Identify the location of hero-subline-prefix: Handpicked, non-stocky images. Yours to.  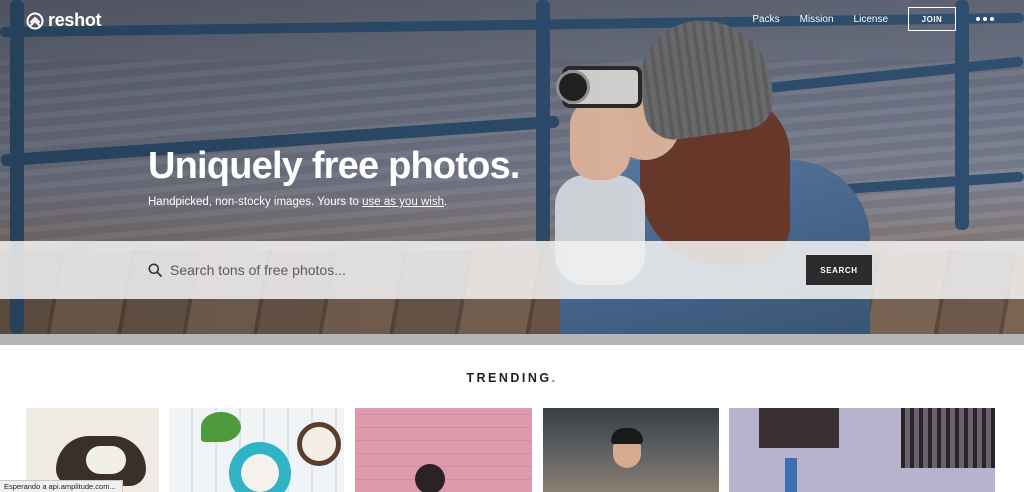
(255, 202).